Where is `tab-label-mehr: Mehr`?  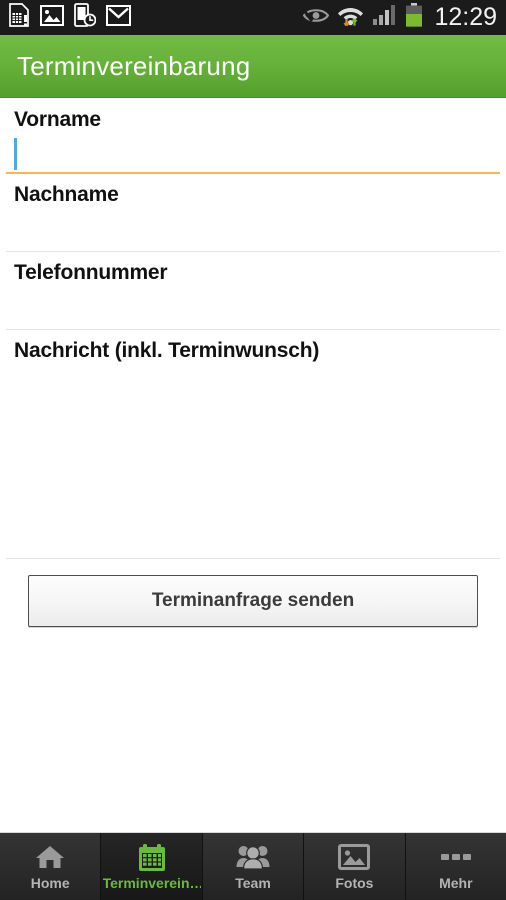 tab-label-mehr: Mehr is located at coordinates (456, 883).